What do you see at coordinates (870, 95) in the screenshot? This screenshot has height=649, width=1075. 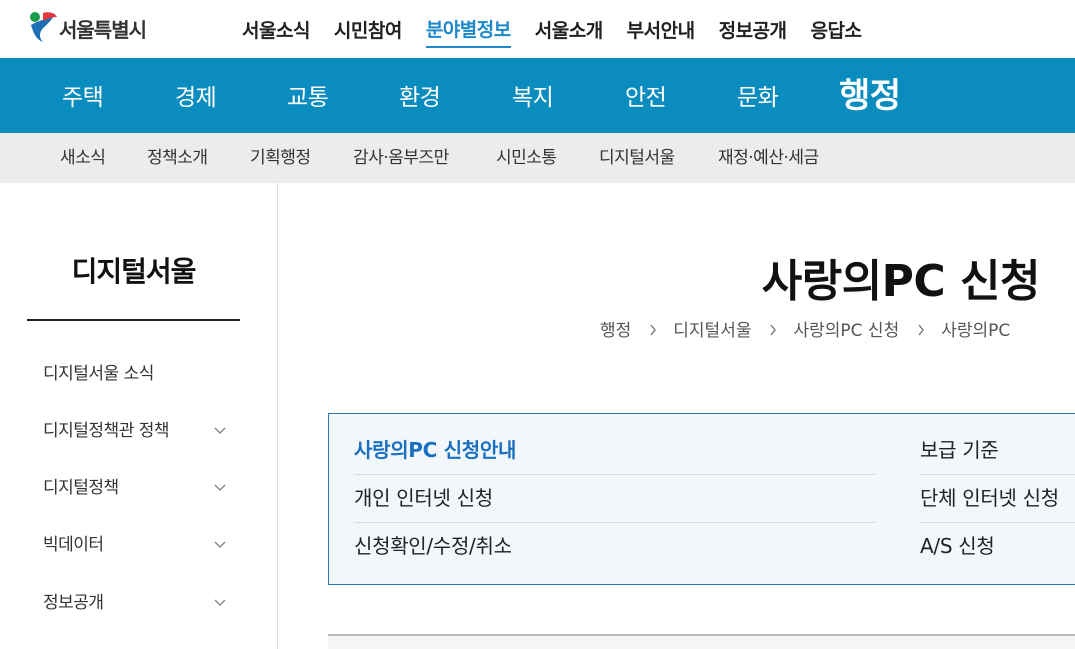 I see `category-administration: 행정` at bounding box center [870, 95].